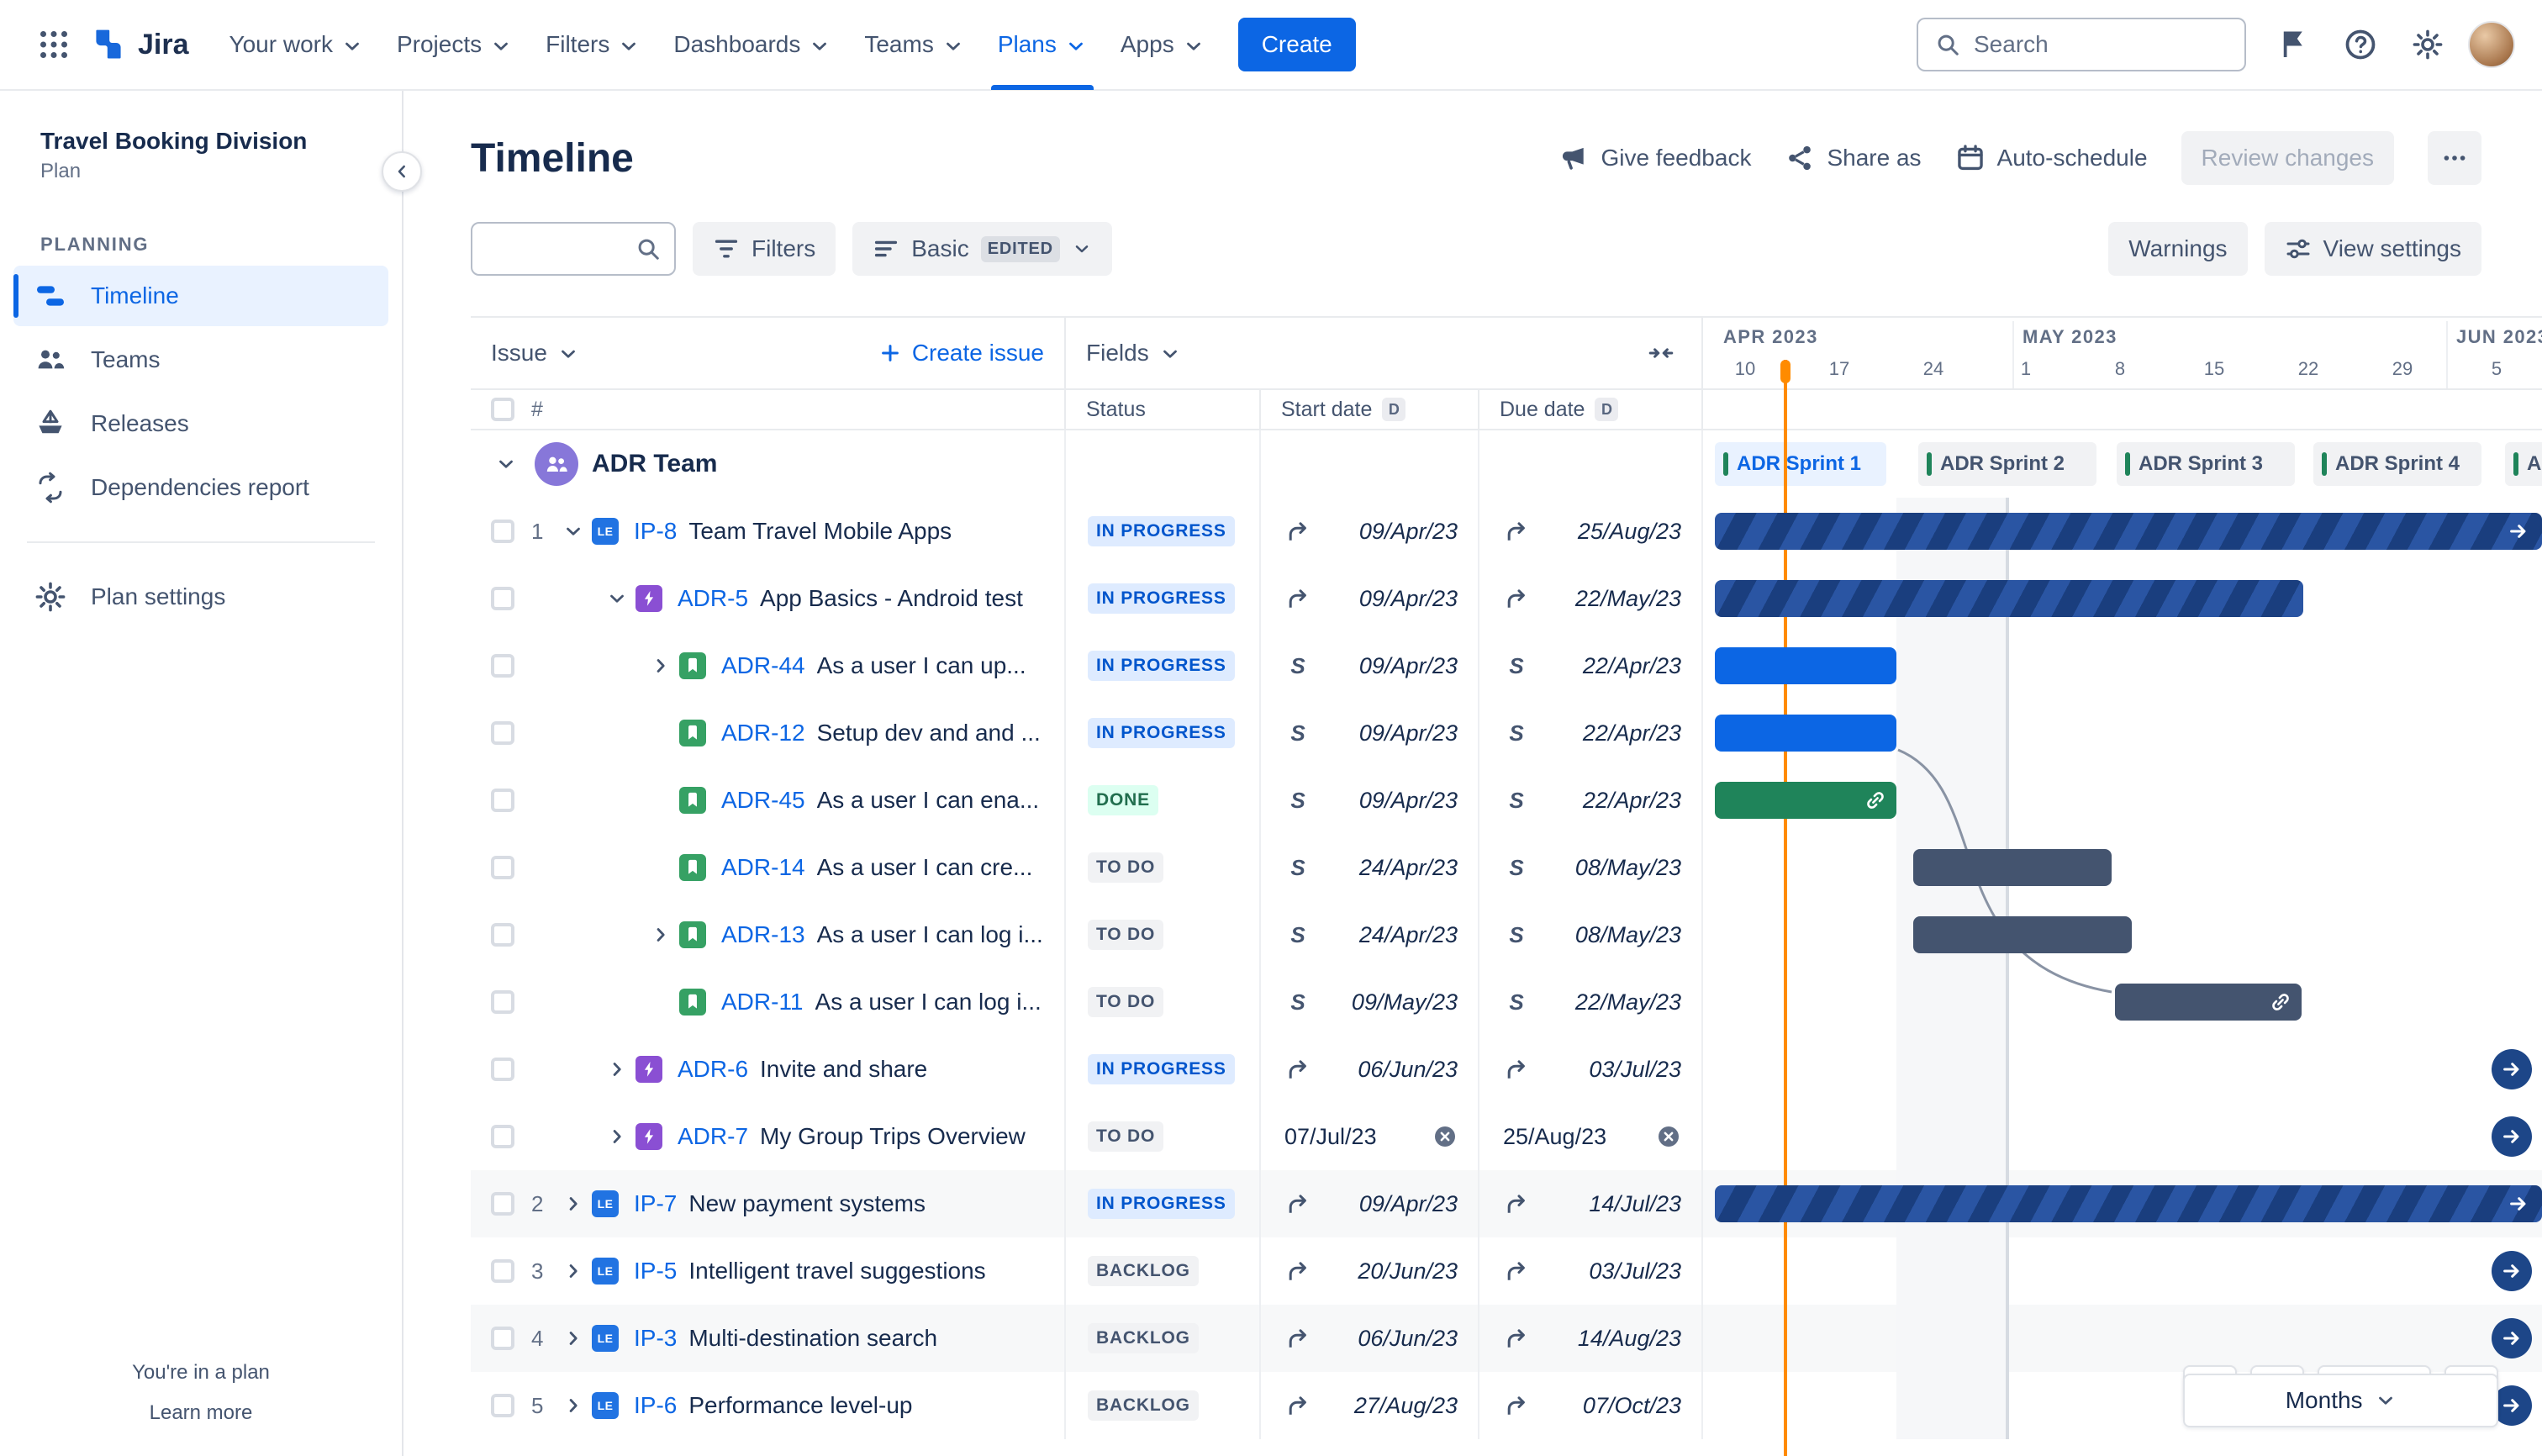  I want to click on issue-key-link: ADR-13, so click(763, 934).